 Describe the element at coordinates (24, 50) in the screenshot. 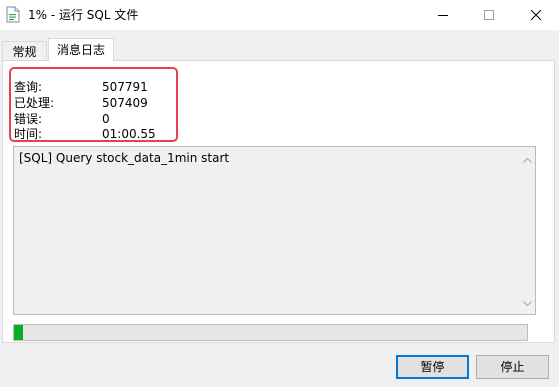

I see `tab-general: 常规` at that location.